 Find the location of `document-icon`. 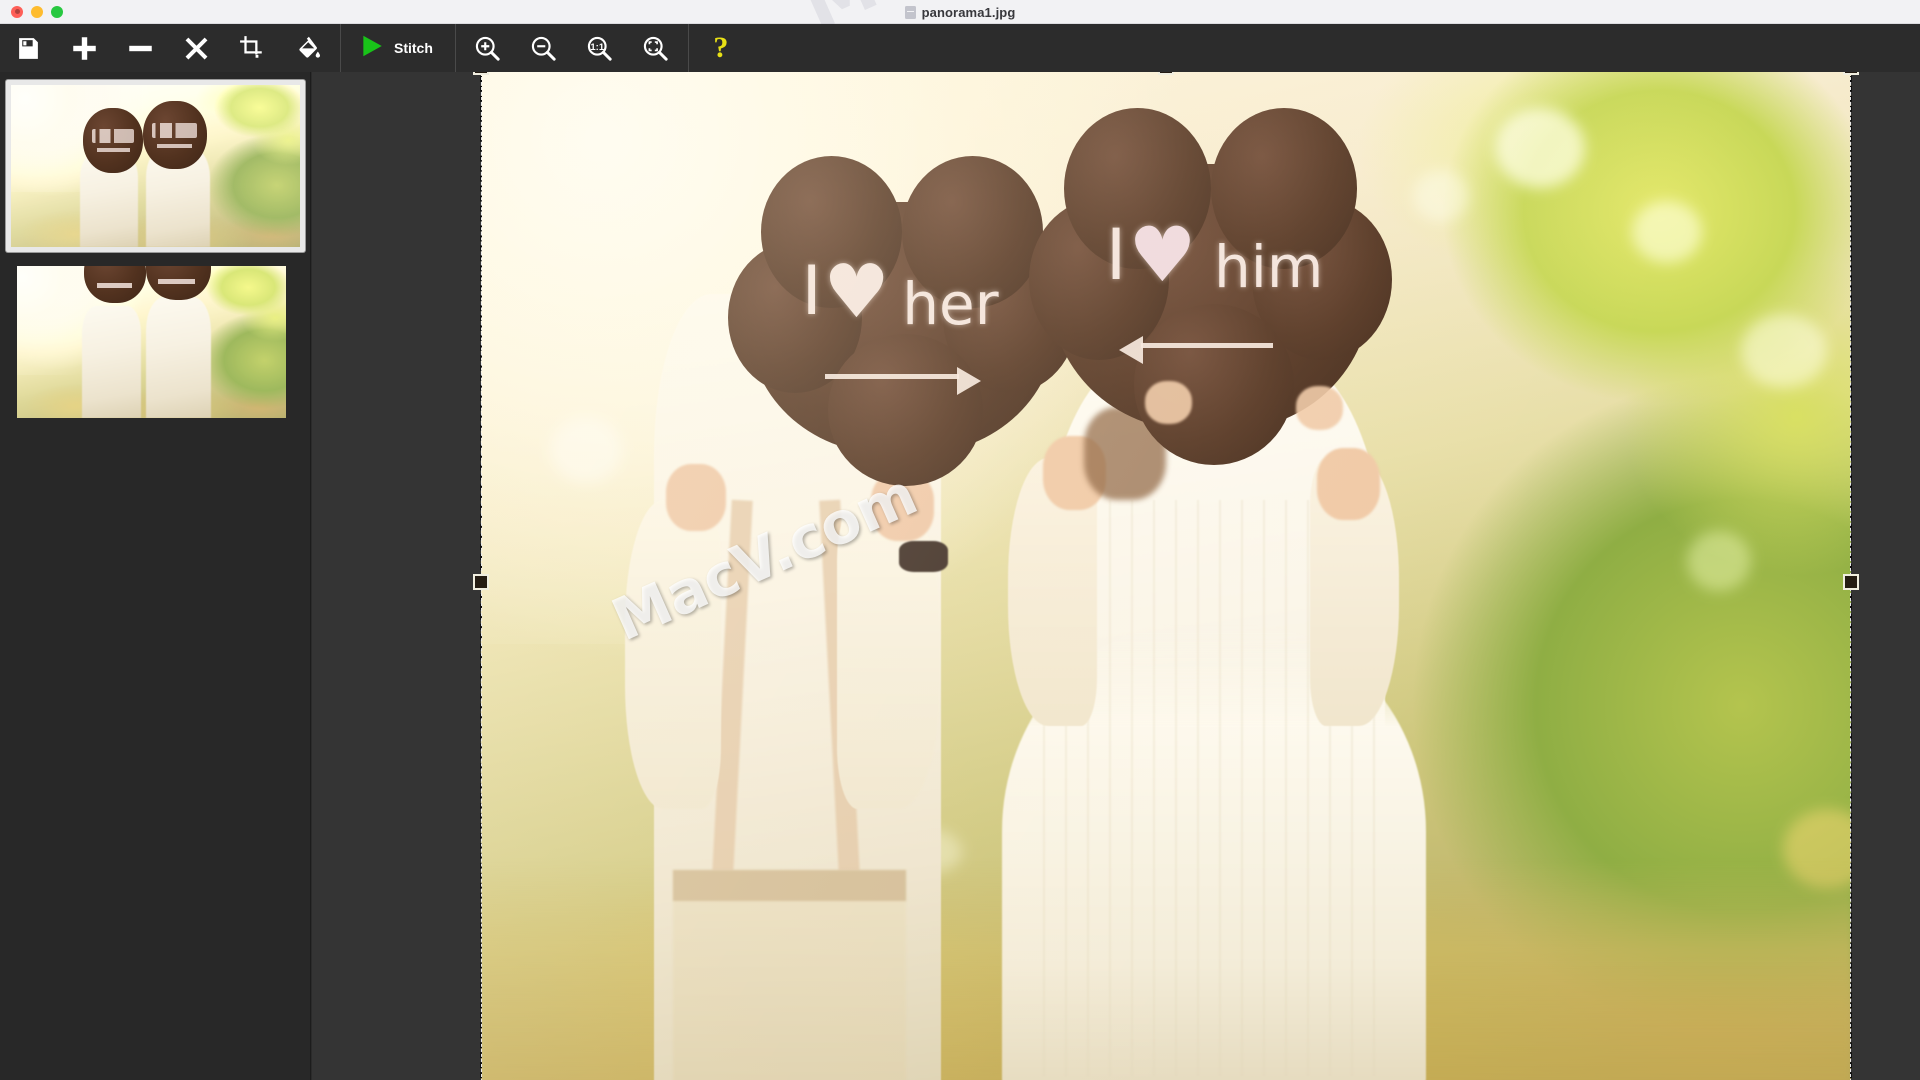

document-icon is located at coordinates (910, 12).